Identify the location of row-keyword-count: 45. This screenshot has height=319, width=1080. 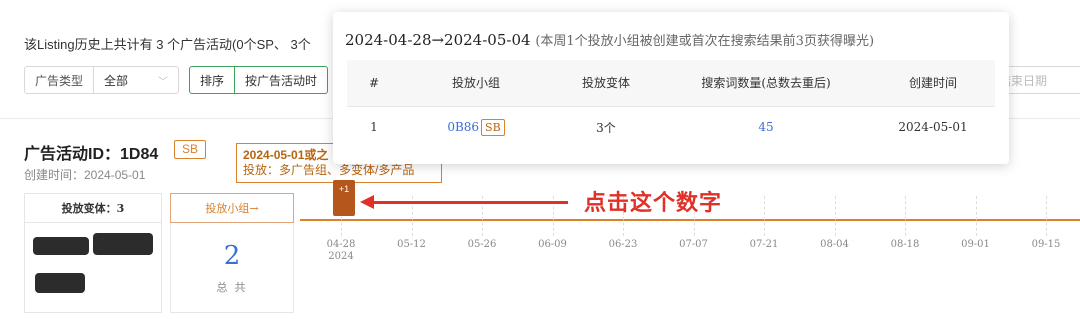
(766, 127).